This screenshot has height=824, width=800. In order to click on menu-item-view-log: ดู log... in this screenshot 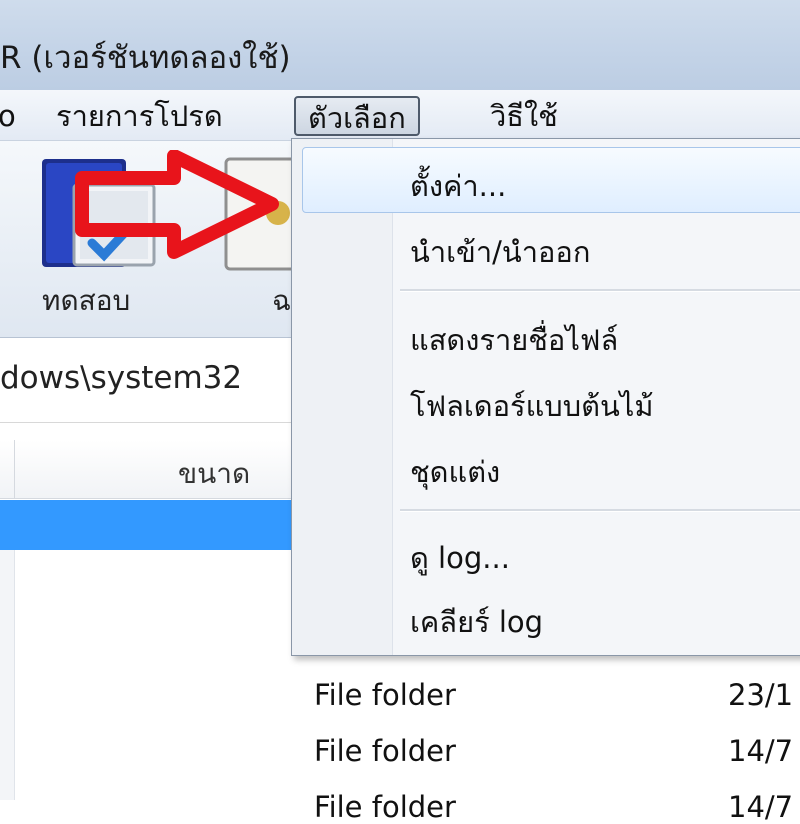, I will do `click(460, 558)`.